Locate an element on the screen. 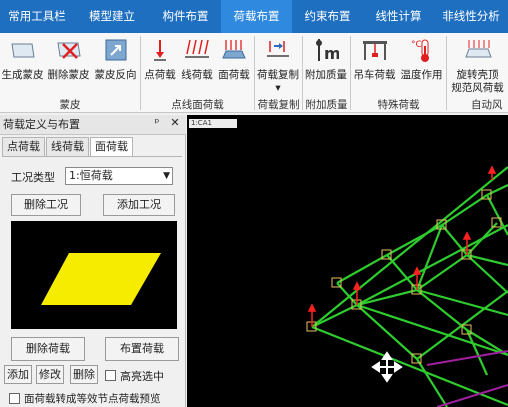 The height and width of the screenshot is (407, 508). generate-skin-button: 生成蒙皮 is located at coordinates (22, 64).